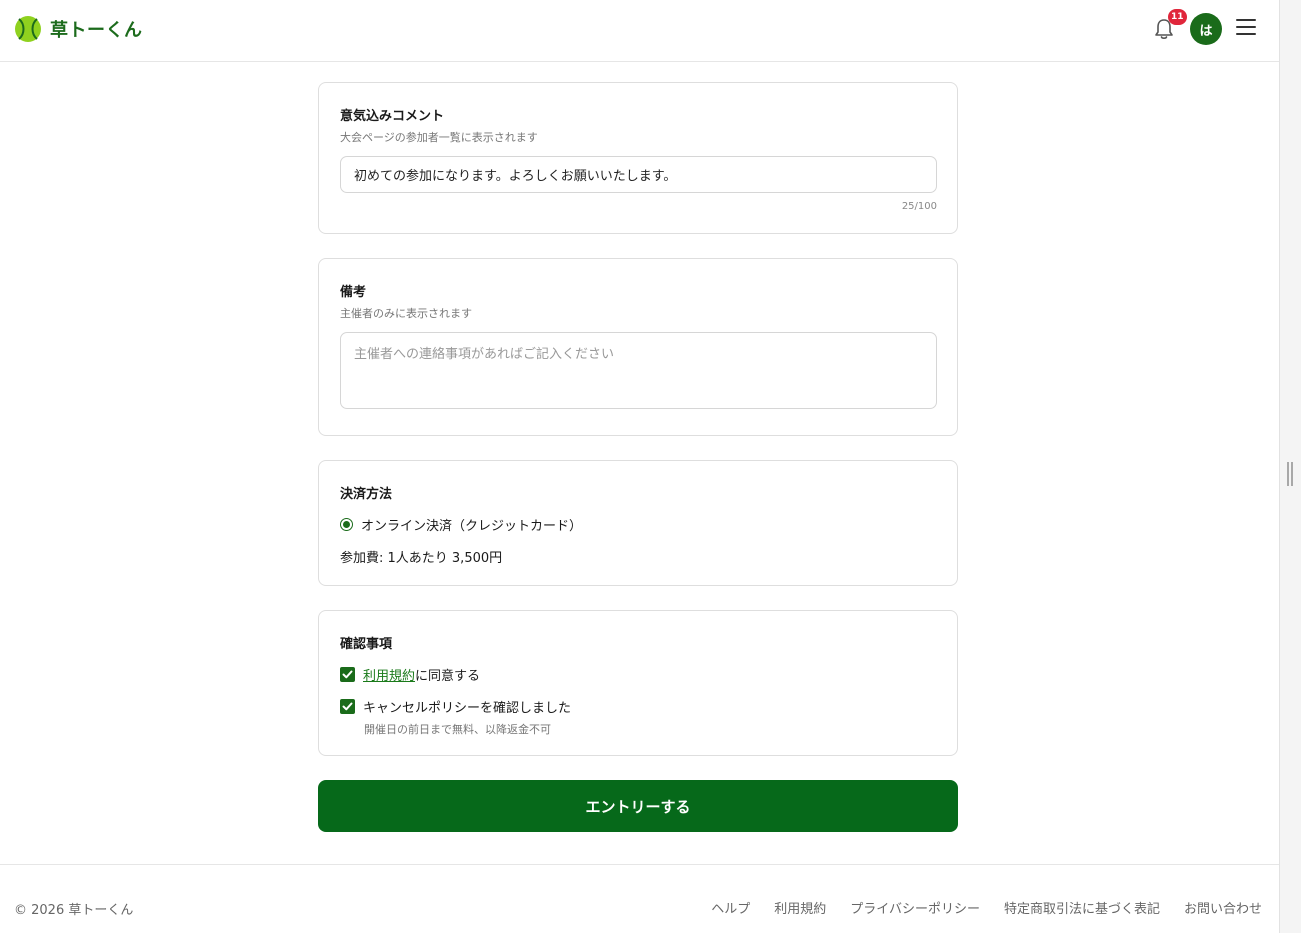 Image resolution: width=1301 pixels, height=933 pixels. Describe the element at coordinates (638, 806) in the screenshot. I see `entry-submit-button: エントリーする` at that location.